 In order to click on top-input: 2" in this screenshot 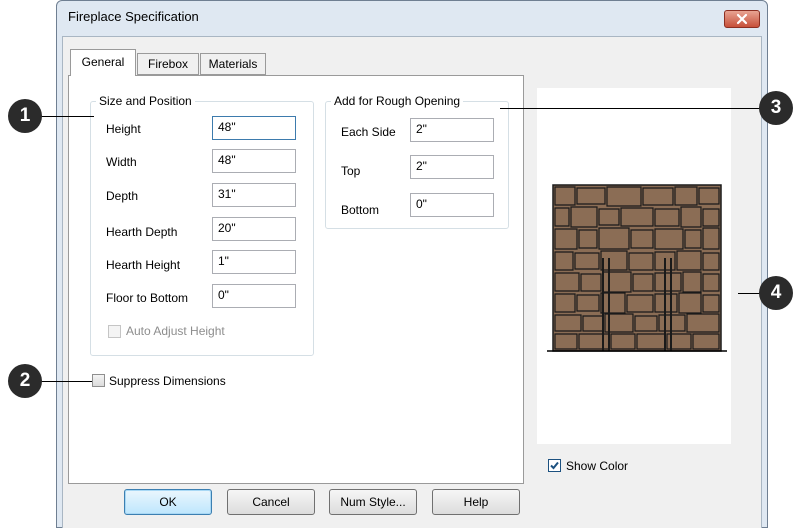, I will do `click(452, 167)`.